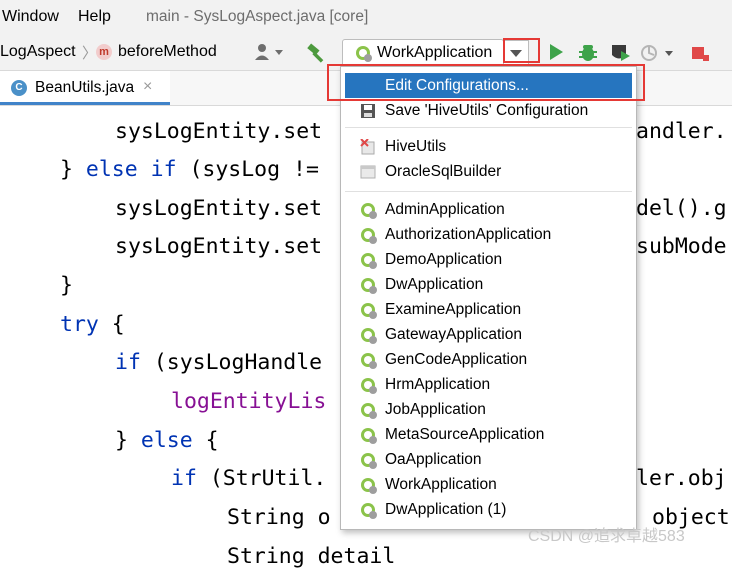 This screenshot has width=732, height=569. Describe the element at coordinates (486, 82) in the screenshot. I see `highlight-box-edit-configurations` at that location.